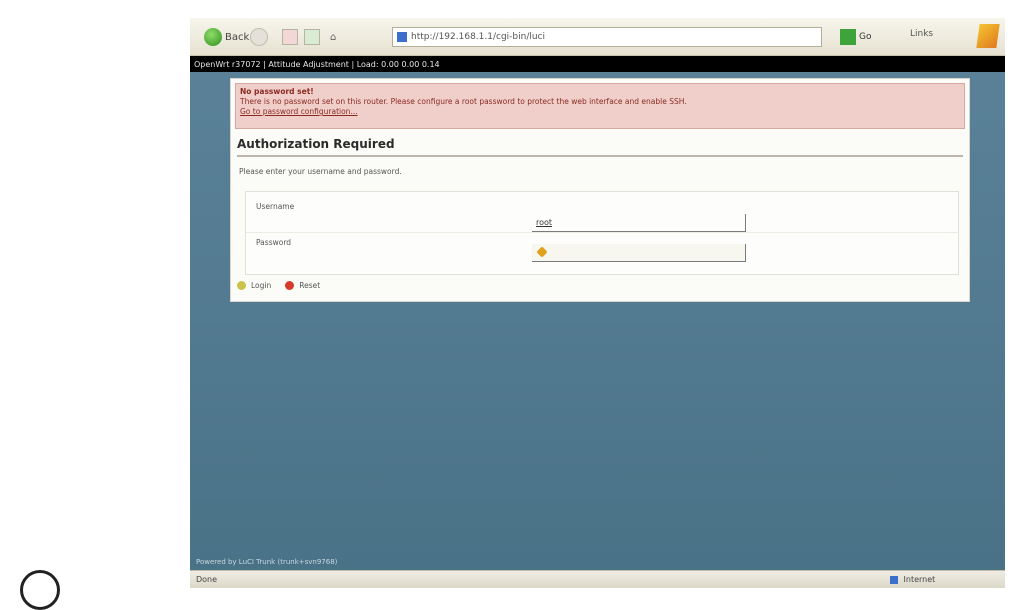 This screenshot has height=610, width=1010. Describe the element at coordinates (921, 34) in the screenshot. I see `links-label: Links` at that location.